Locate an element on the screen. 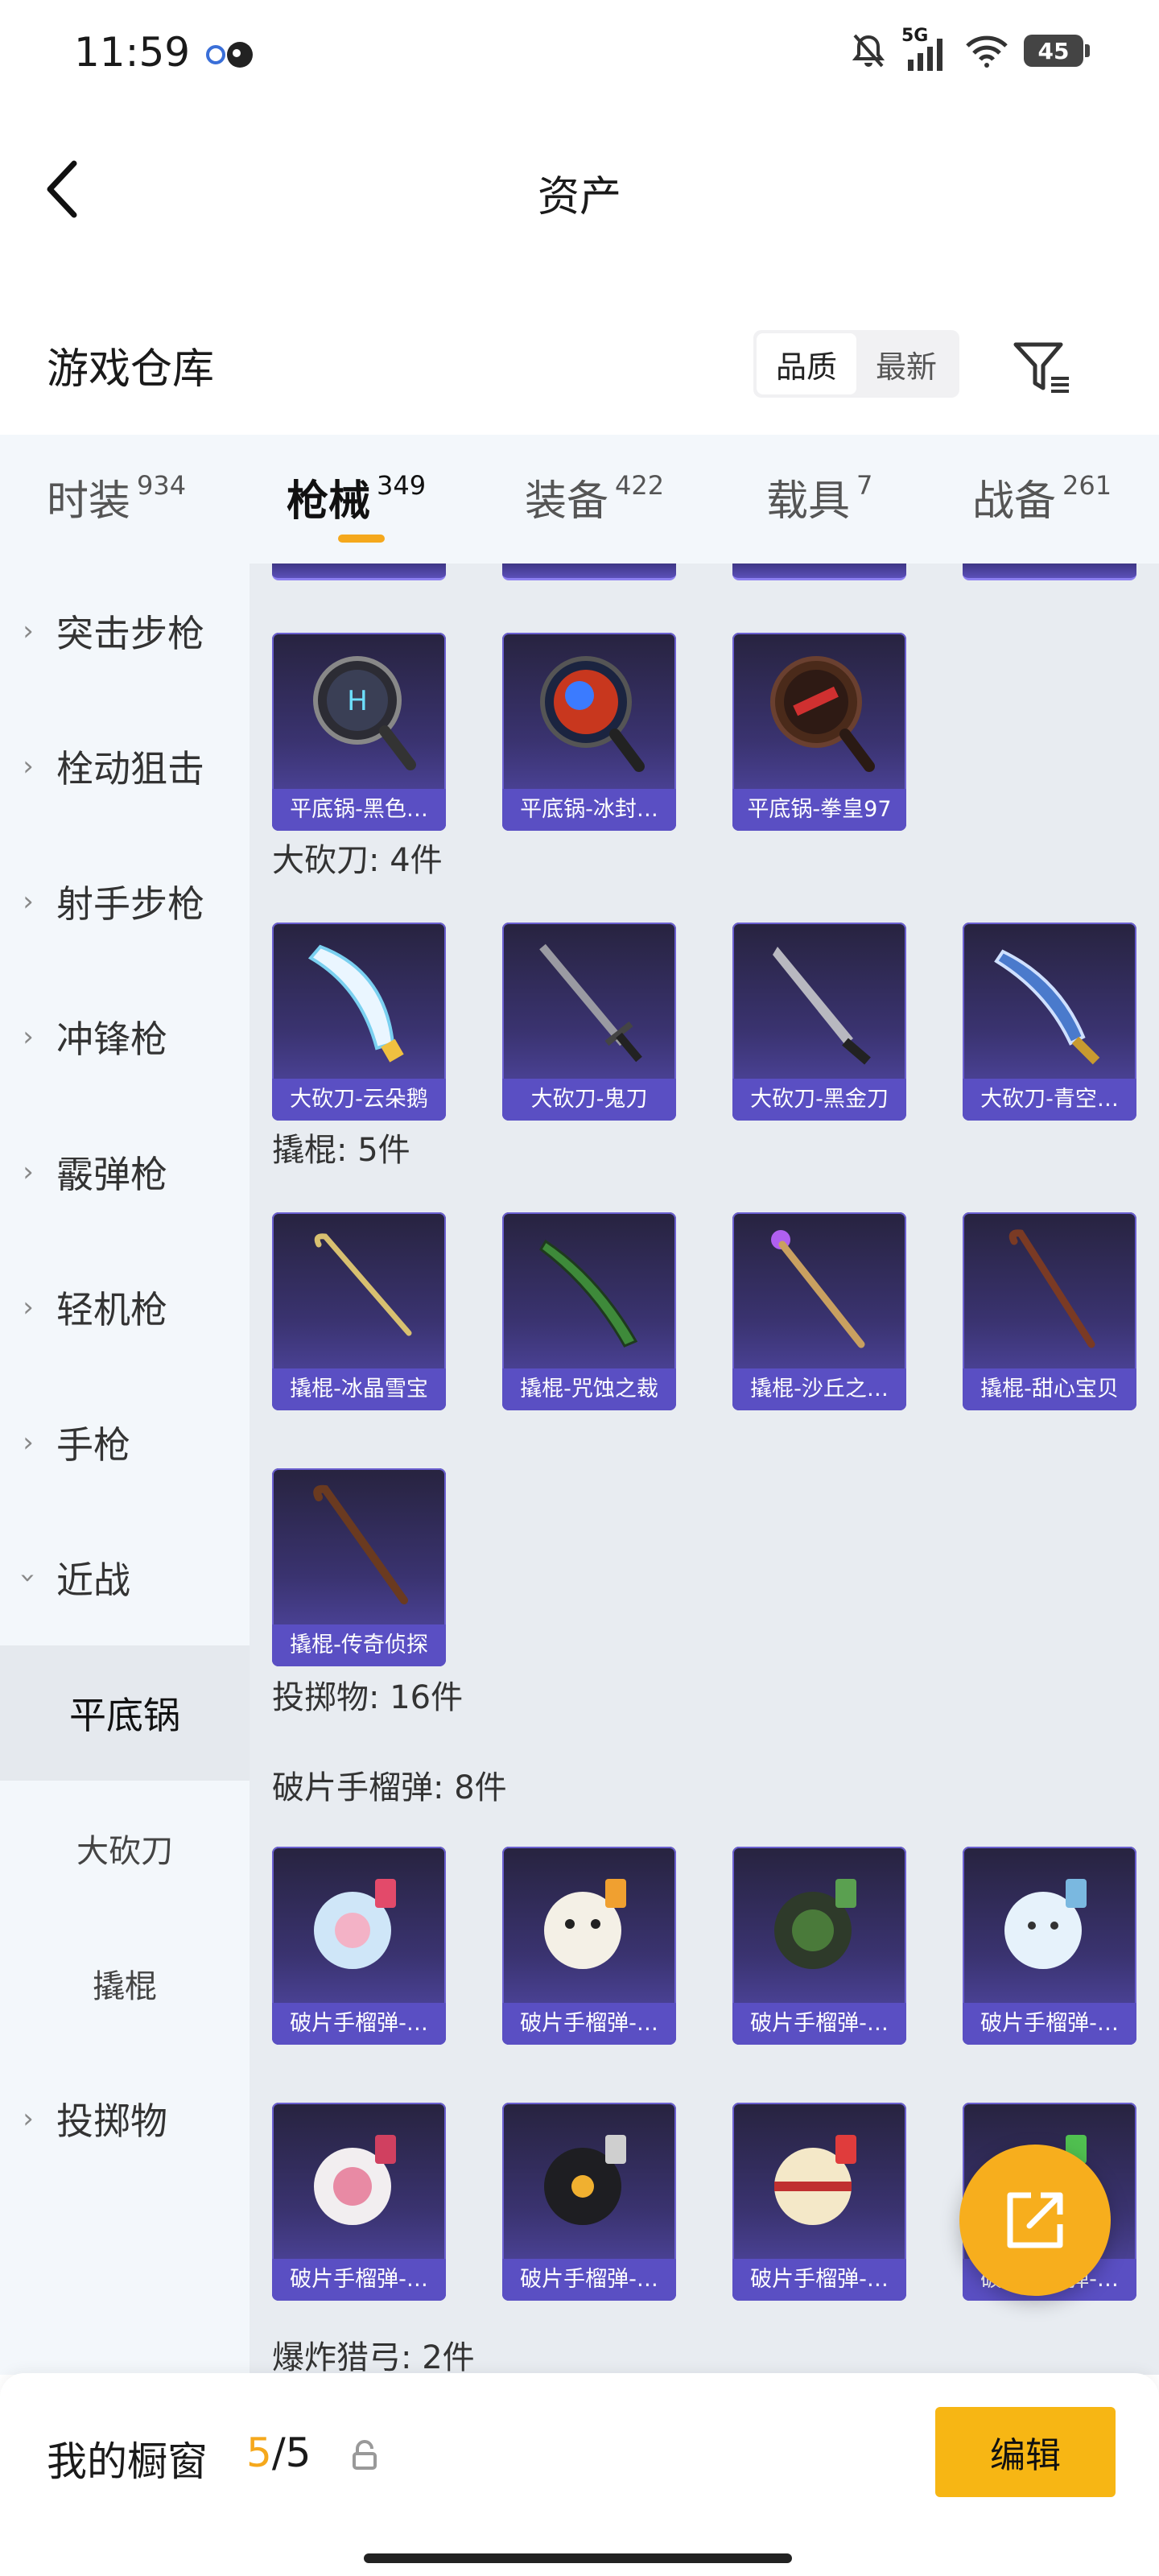 This screenshot has height=2576, width=1159. signal-icon: 5G is located at coordinates (925, 48).